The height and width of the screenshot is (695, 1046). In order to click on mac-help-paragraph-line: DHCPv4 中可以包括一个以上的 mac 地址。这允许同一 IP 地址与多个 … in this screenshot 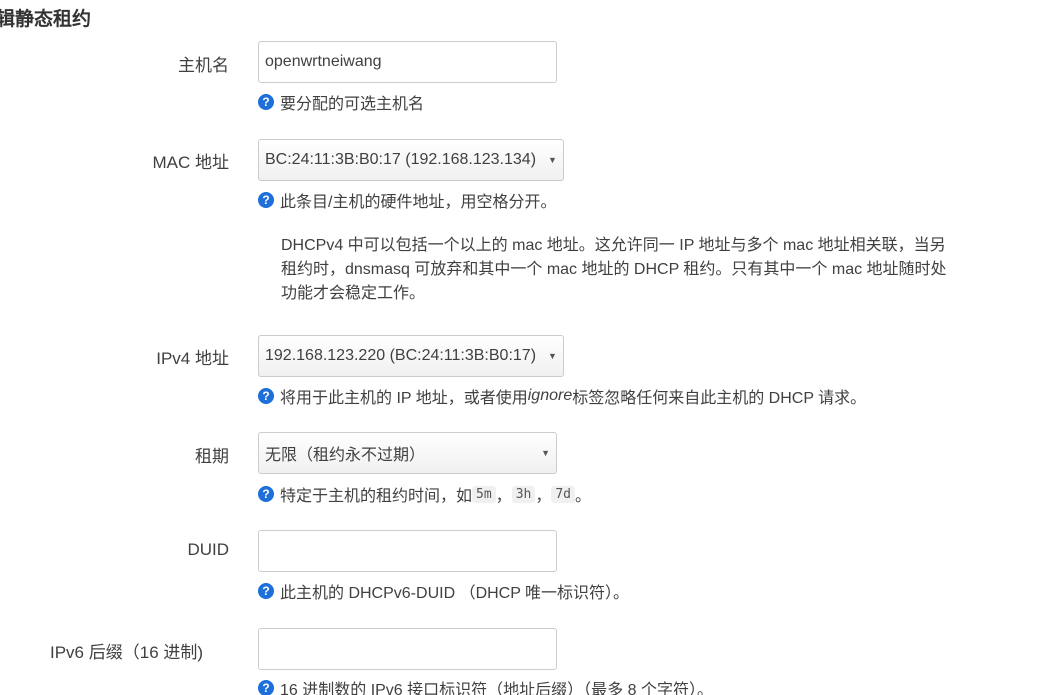, I will do `click(613, 245)`.